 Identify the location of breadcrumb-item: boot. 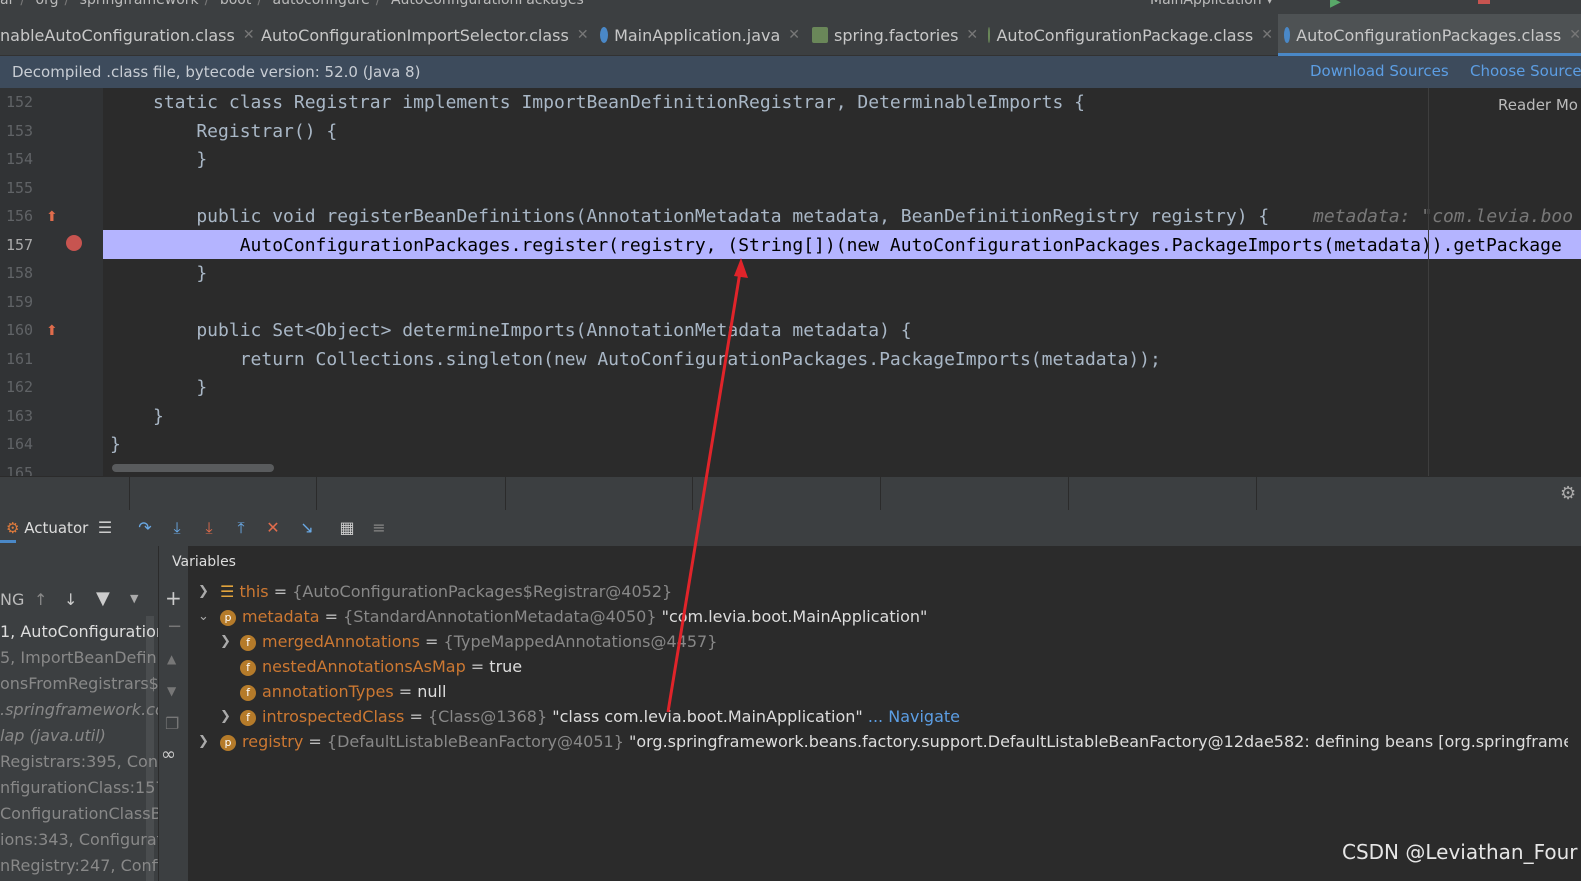
(236, 4).